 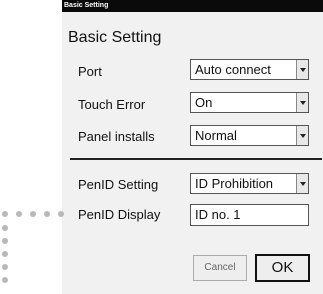 What do you see at coordinates (112, 104) in the screenshot?
I see `touch-error-label: Touch Error` at bounding box center [112, 104].